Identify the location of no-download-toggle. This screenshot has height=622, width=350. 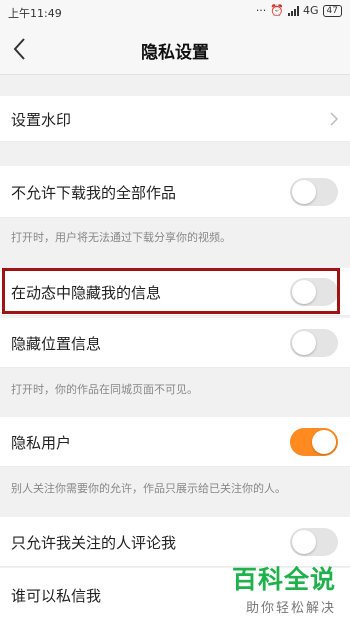
(314, 192).